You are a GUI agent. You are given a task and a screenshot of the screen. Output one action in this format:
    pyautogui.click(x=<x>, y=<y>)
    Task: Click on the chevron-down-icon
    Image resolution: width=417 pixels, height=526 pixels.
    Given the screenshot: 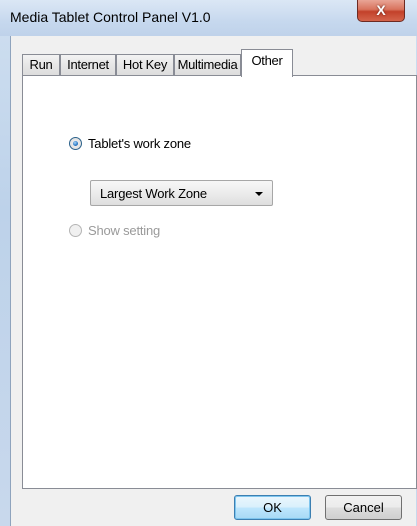 What is the action you would take?
    pyautogui.click(x=259, y=194)
    